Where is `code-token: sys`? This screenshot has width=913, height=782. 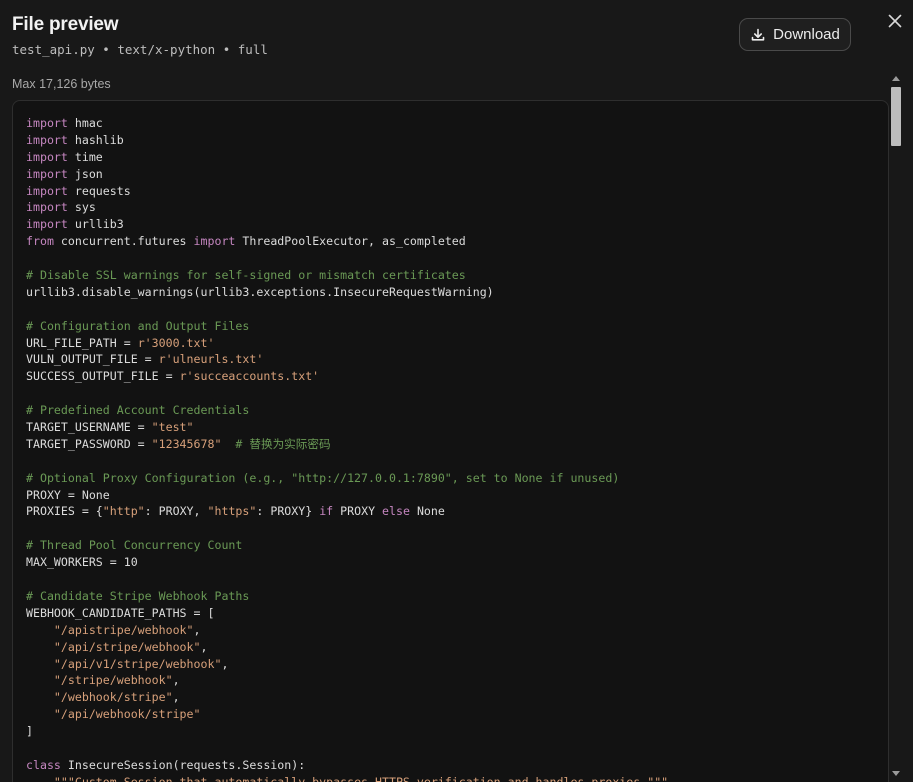
code-token: sys is located at coordinates (81, 207).